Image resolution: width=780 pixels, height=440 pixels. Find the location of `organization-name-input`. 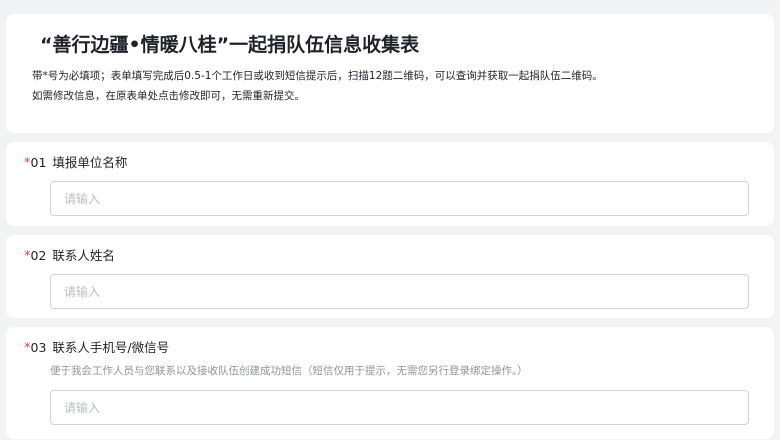

organization-name-input is located at coordinates (399, 198).